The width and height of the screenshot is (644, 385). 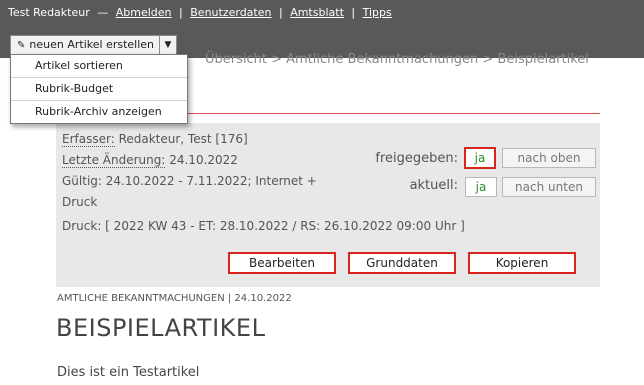 I want to click on pencil-icon: ✎, so click(x=21, y=45).